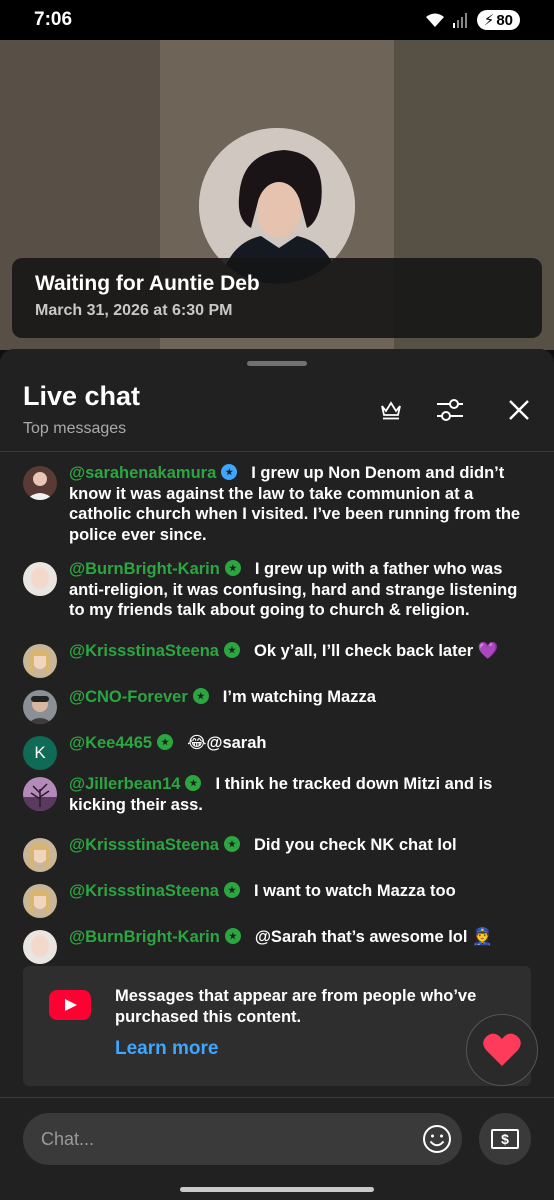  Describe the element at coordinates (504, 20) in the screenshot. I see `battery-level: 80` at that location.